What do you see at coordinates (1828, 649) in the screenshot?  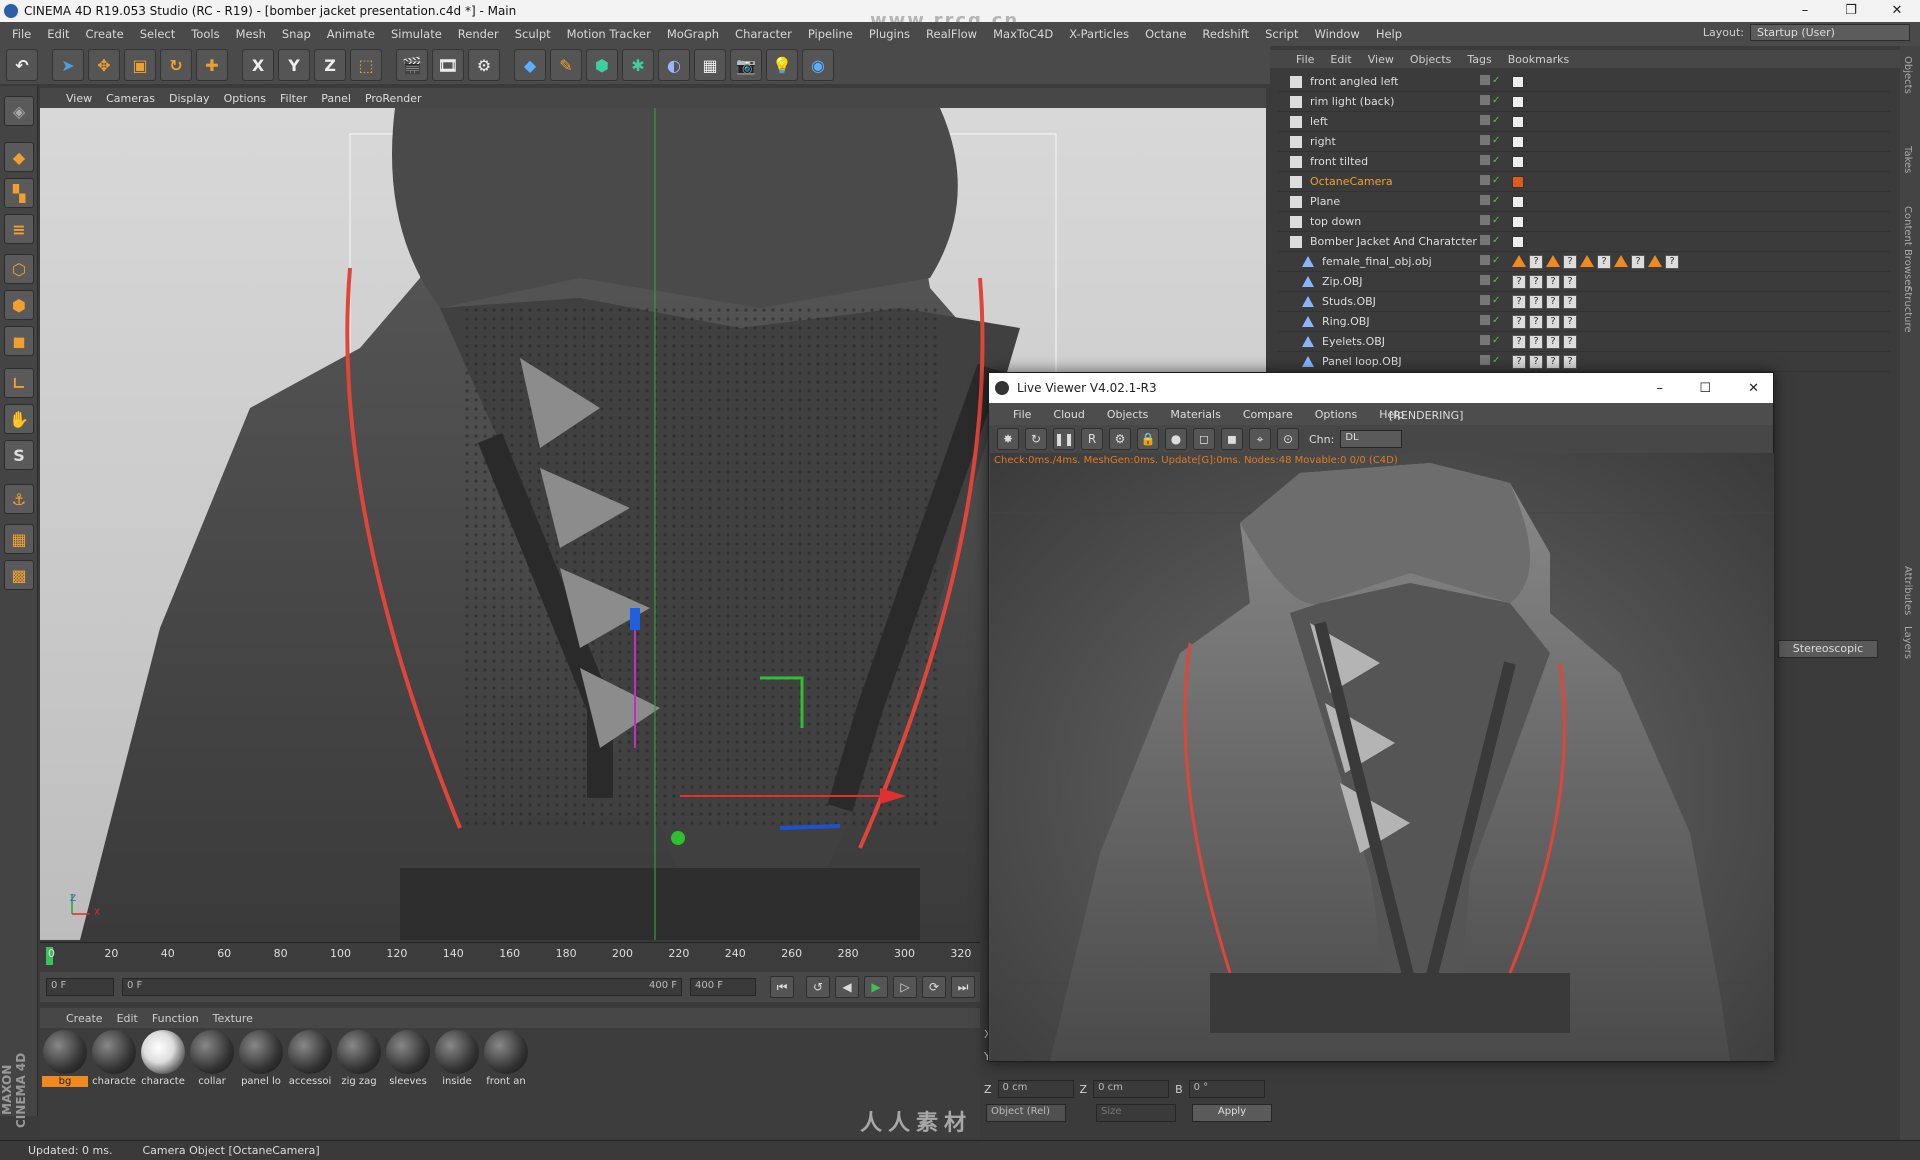 I see `stereoscopic-tab: Stereoscopic` at bounding box center [1828, 649].